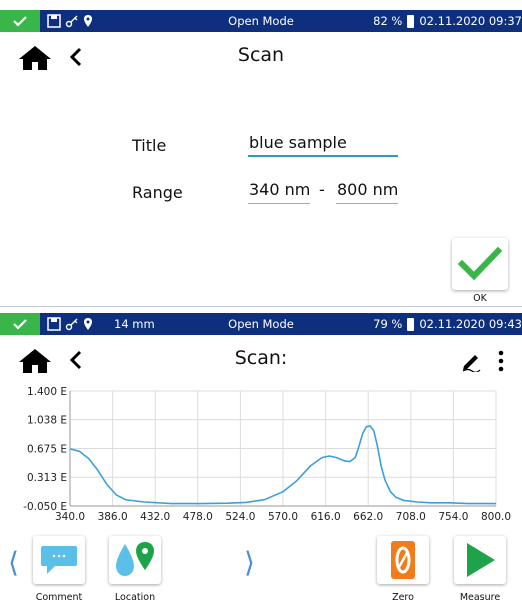 The height and width of the screenshot is (614, 522). Describe the element at coordinates (47, 450) in the screenshot. I see `chart-y-tick-label: 0.675 E` at that location.